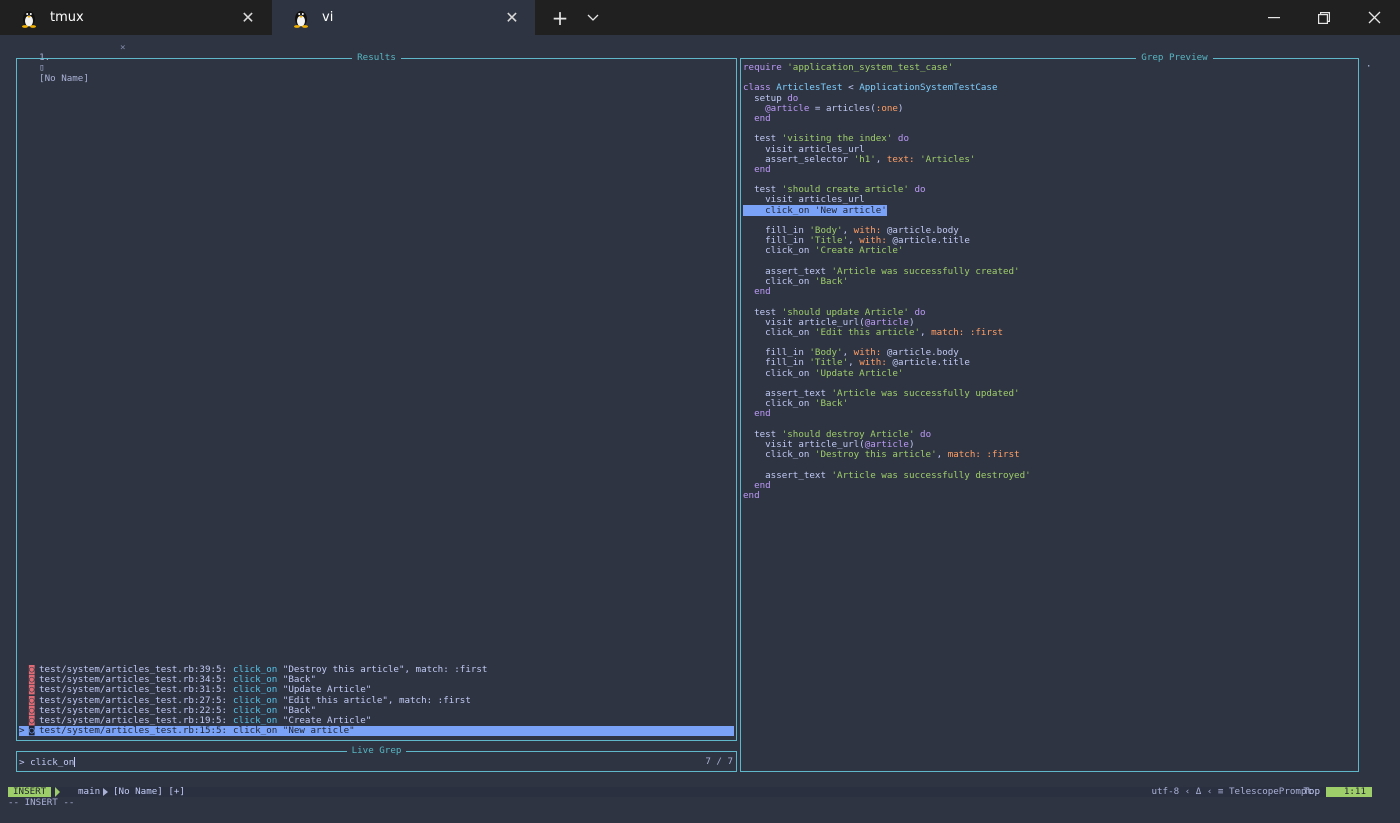 This screenshot has height=823, width=1400. What do you see at coordinates (851, 88) in the screenshot?
I see `code-token: <` at bounding box center [851, 88].